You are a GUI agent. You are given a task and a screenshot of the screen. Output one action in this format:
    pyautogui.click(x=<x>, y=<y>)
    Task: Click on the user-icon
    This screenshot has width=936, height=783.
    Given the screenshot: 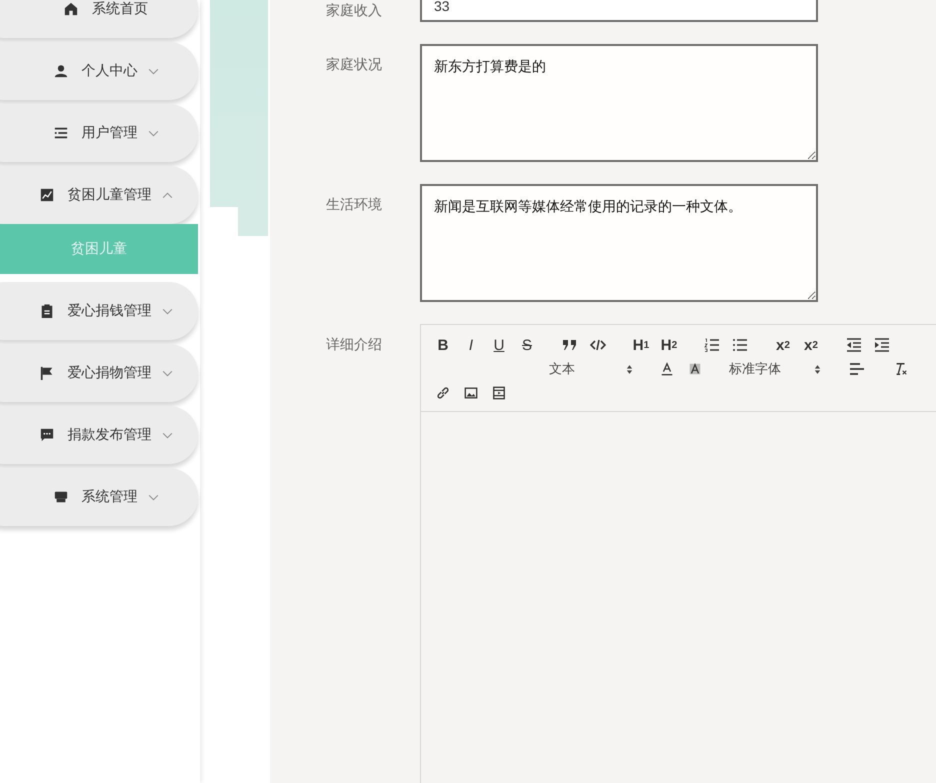 What is the action you would take?
    pyautogui.click(x=61, y=71)
    